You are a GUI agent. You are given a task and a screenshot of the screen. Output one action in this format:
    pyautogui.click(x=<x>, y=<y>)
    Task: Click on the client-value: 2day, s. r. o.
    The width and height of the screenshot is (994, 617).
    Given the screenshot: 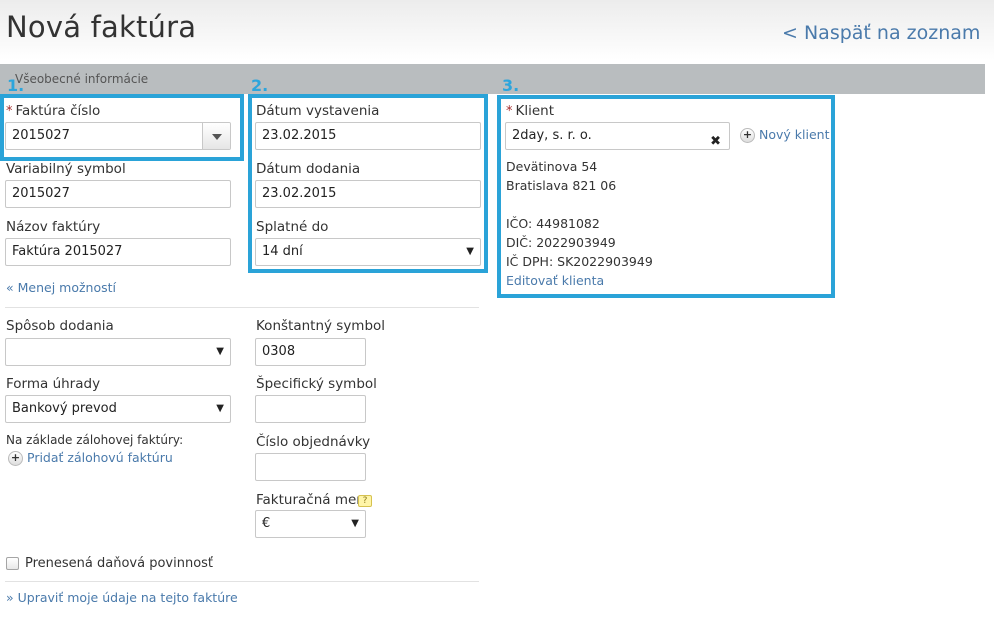 What is the action you would take?
    pyautogui.click(x=552, y=135)
    